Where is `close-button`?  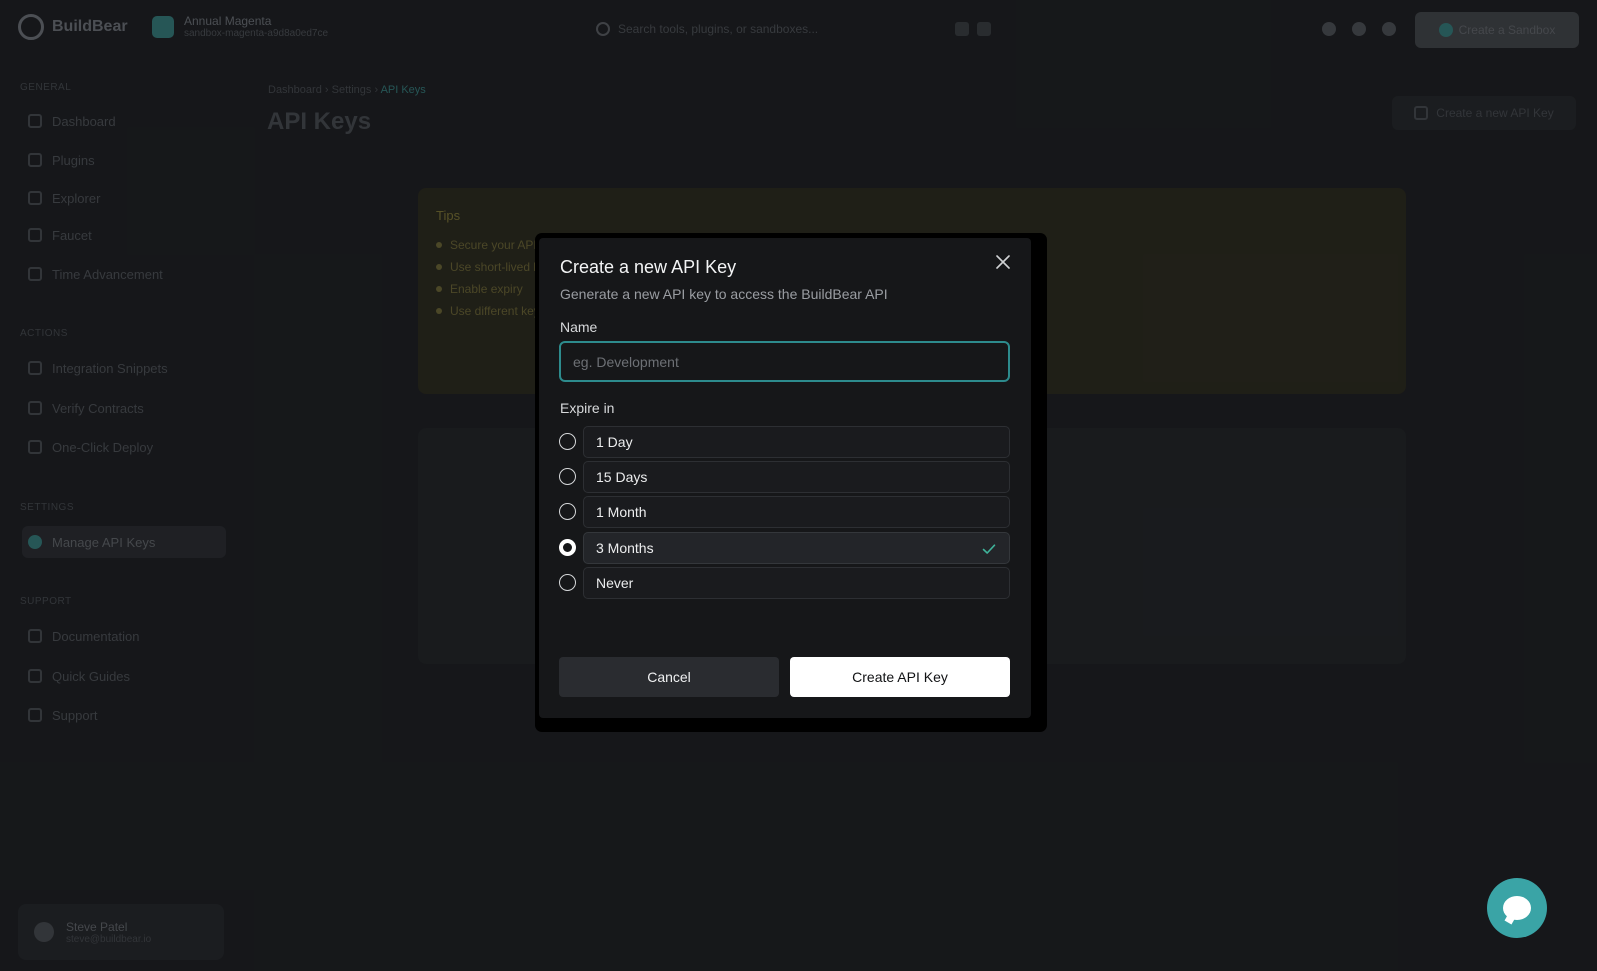
close-button is located at coordinates (1003, 262).